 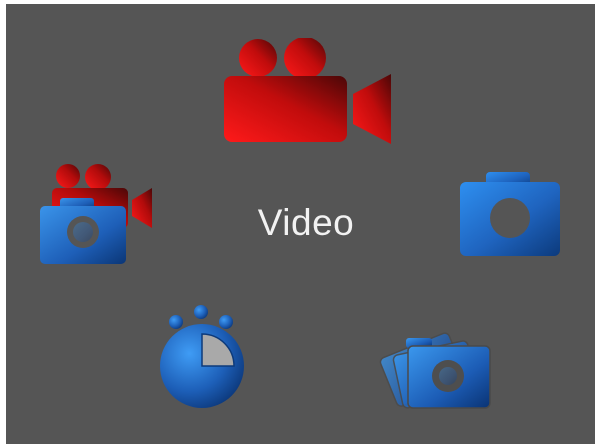 I want to click on video-camera-icon, so click(x=308, y=93).